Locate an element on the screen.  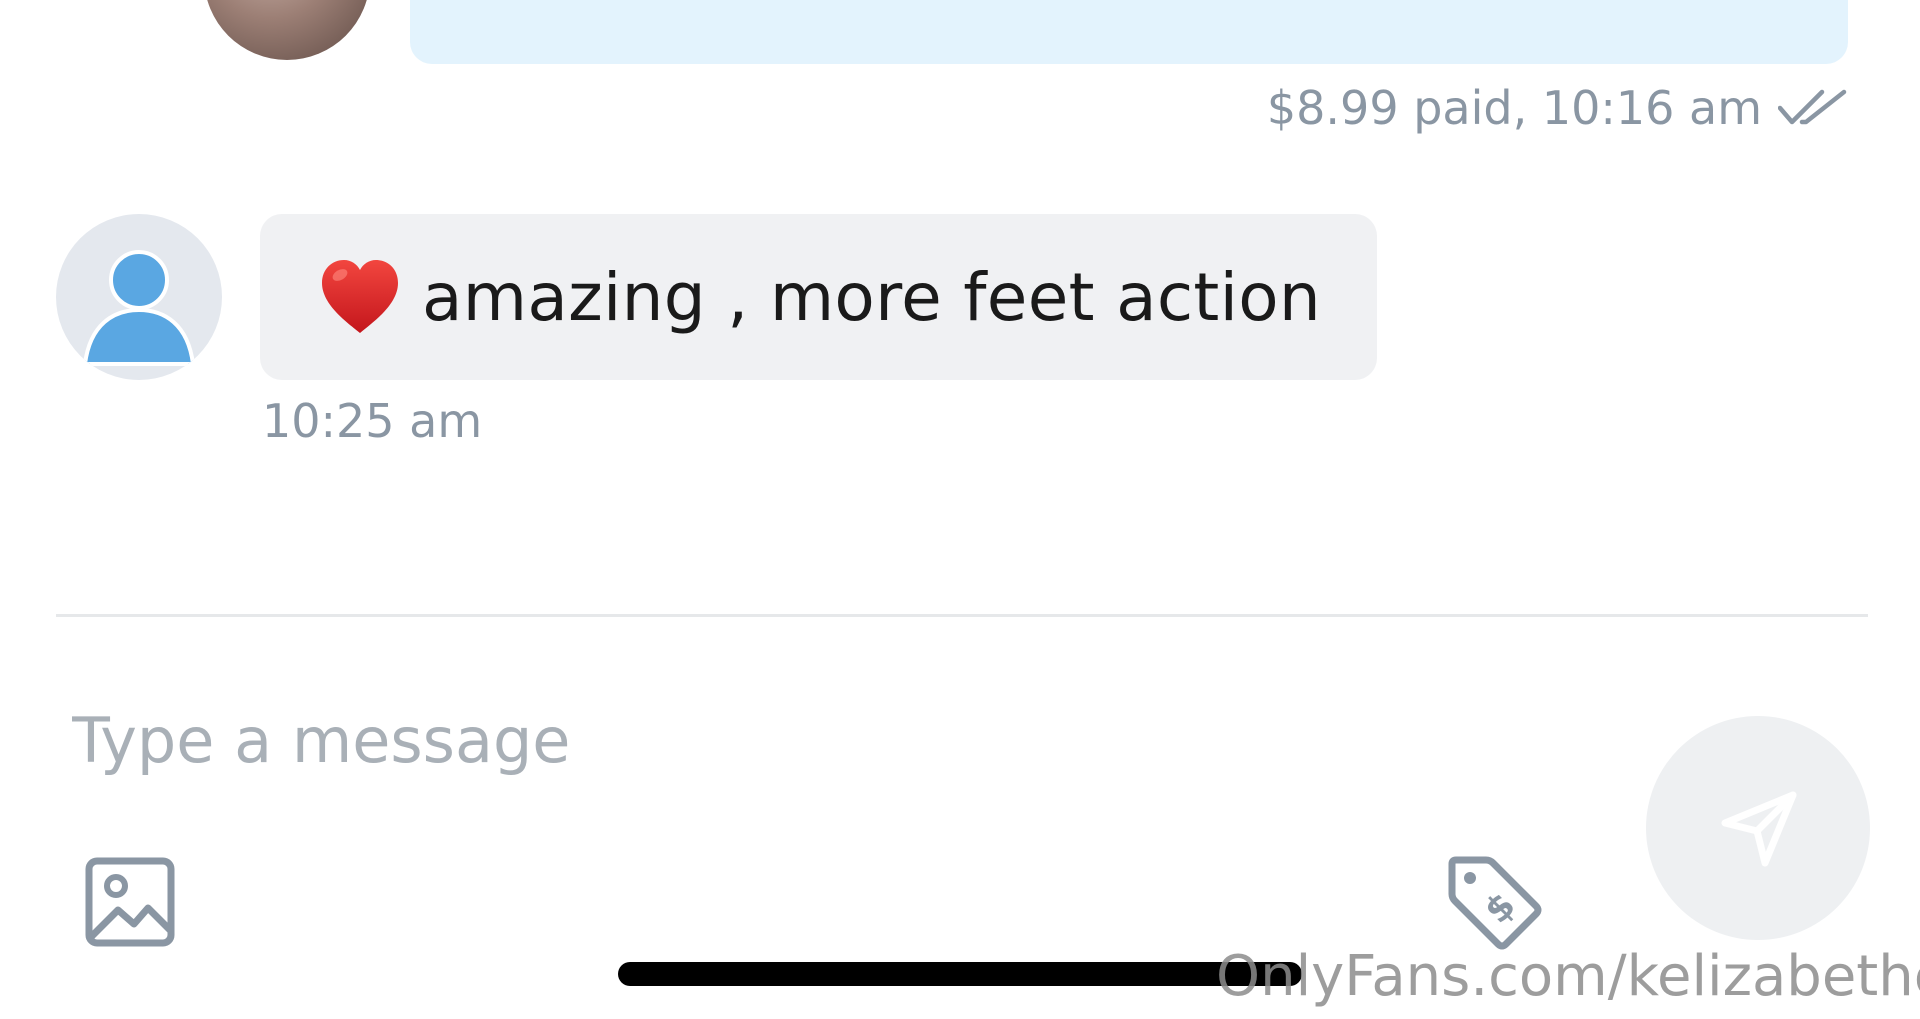
composer-divider is located at coordinates (962, 615).